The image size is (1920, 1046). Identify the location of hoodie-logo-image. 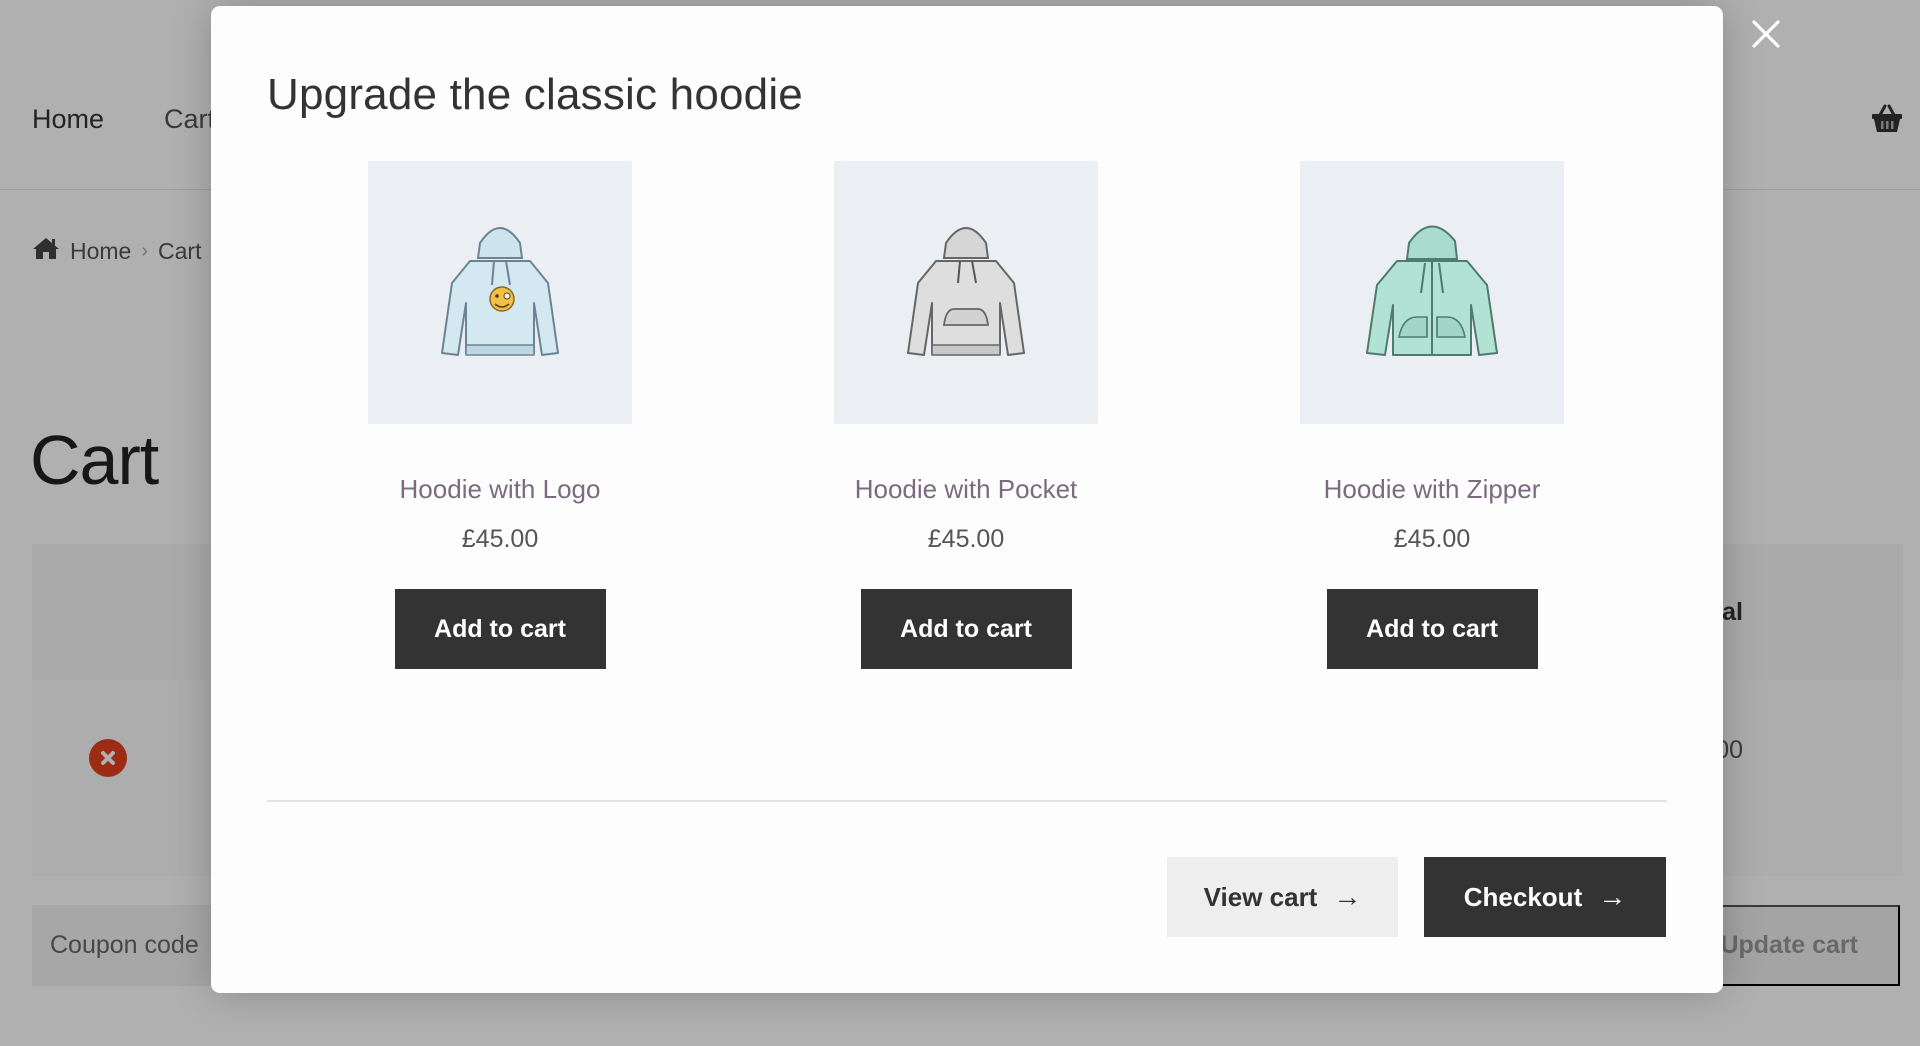
(500, 292).